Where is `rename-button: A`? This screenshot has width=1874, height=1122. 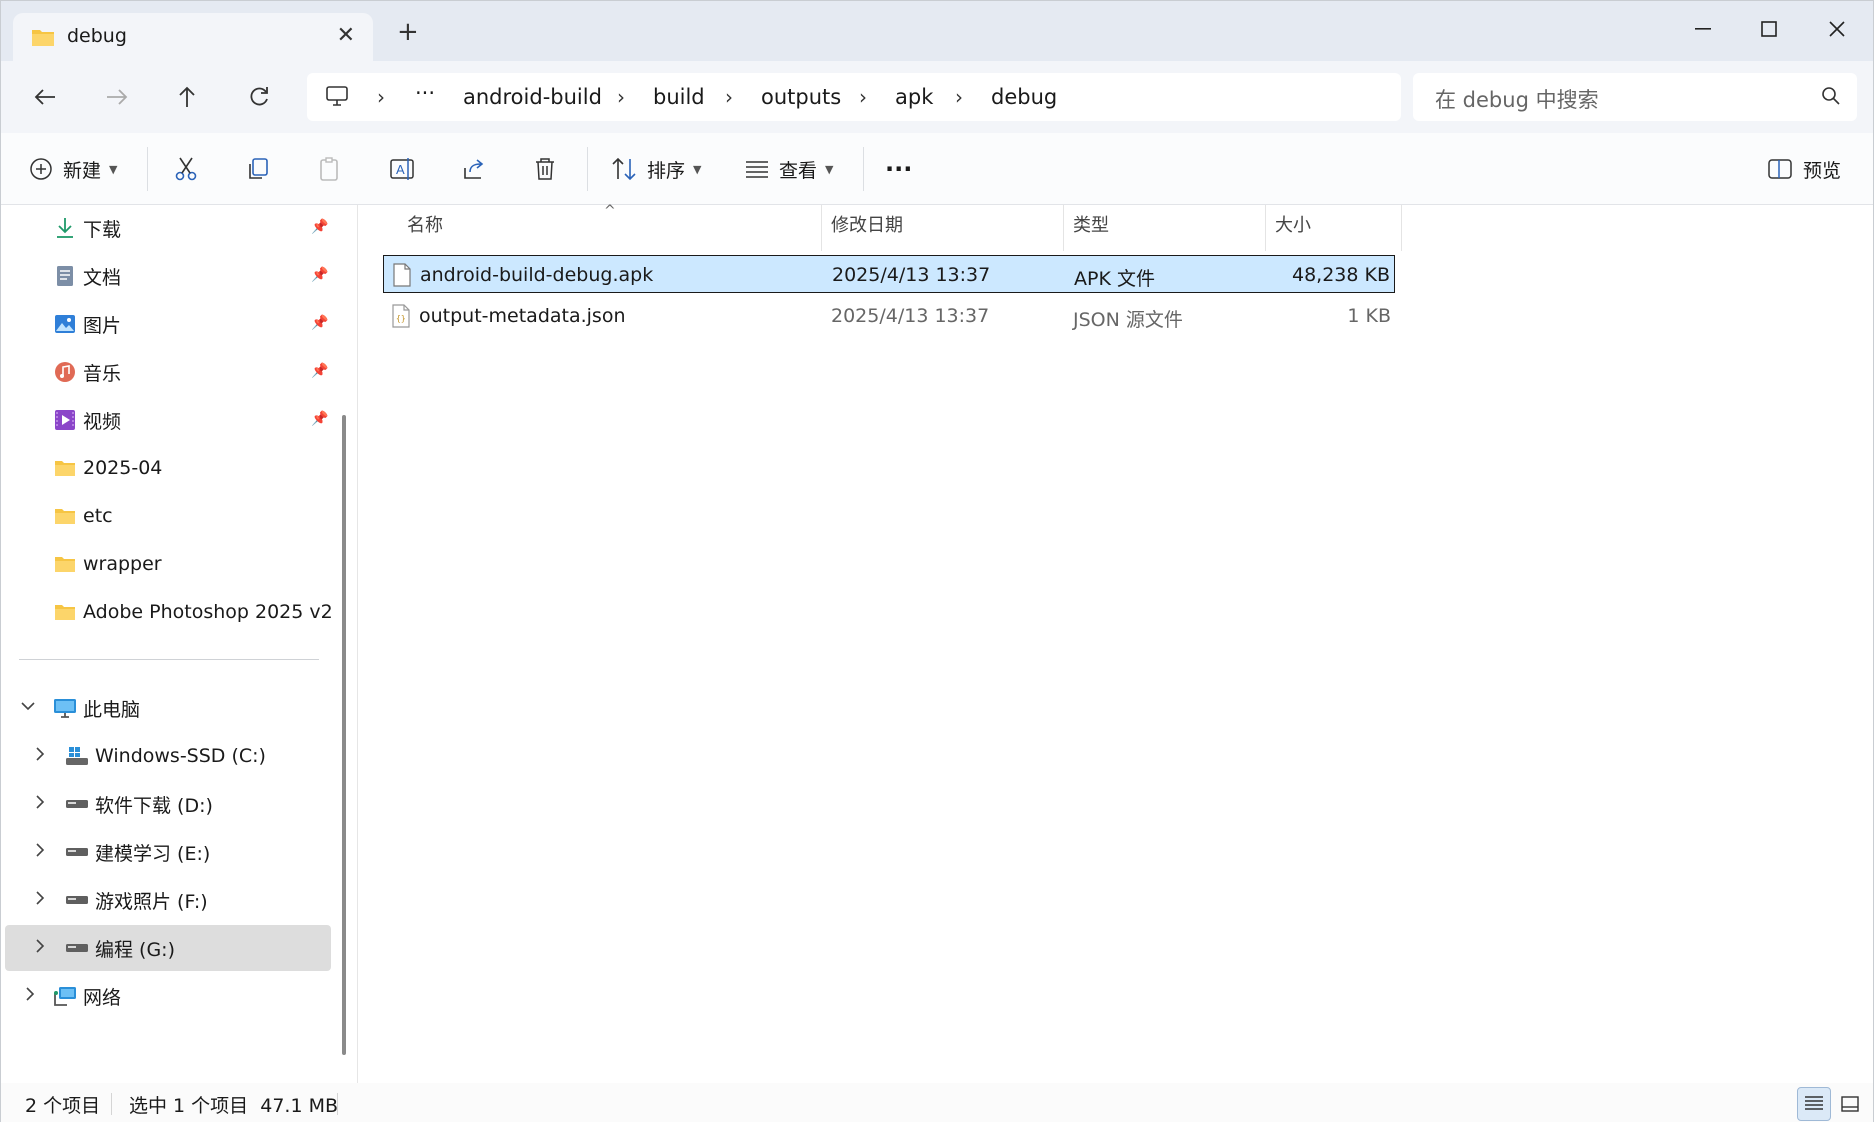 rename-button: A is located at coordinates (403, 169).